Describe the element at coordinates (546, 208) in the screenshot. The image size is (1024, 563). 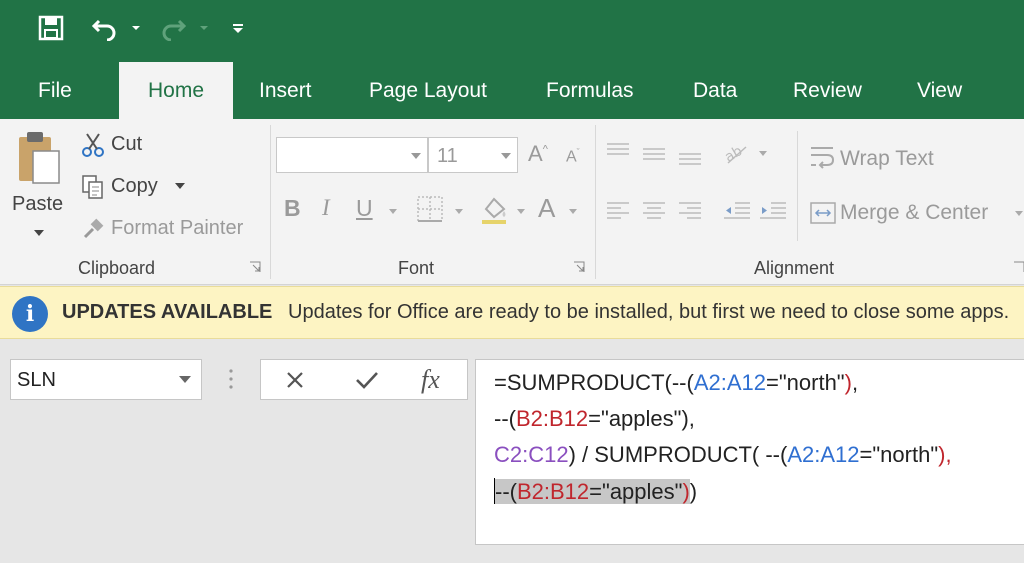
I see `font-color-button: A` at that location.